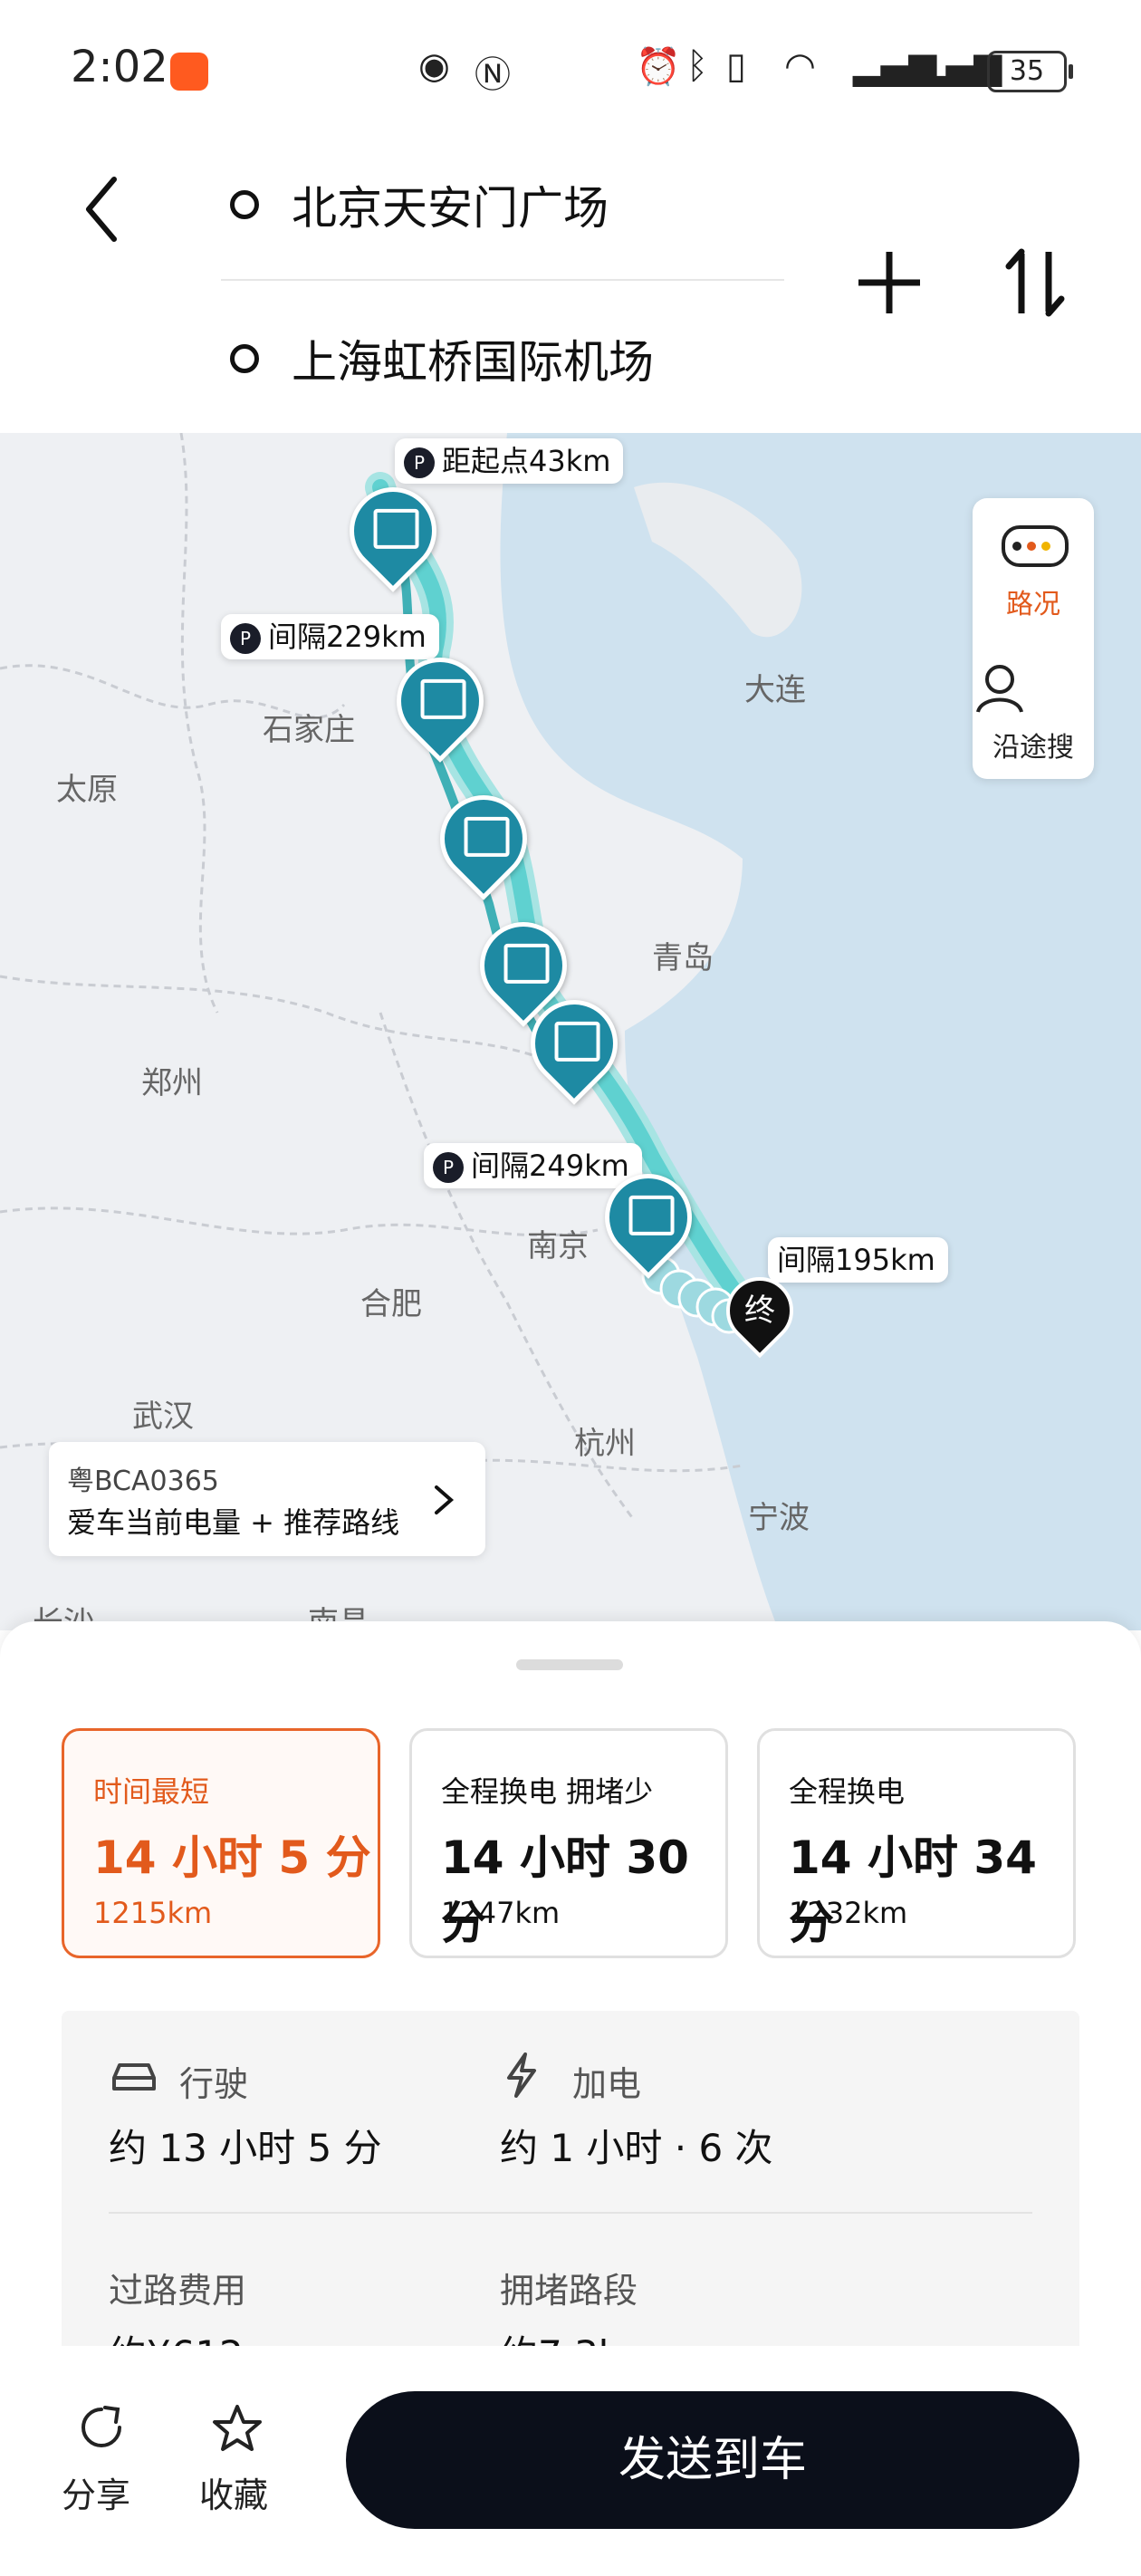  I want to click on alarm-icon: ⏰, so click(658, 67).